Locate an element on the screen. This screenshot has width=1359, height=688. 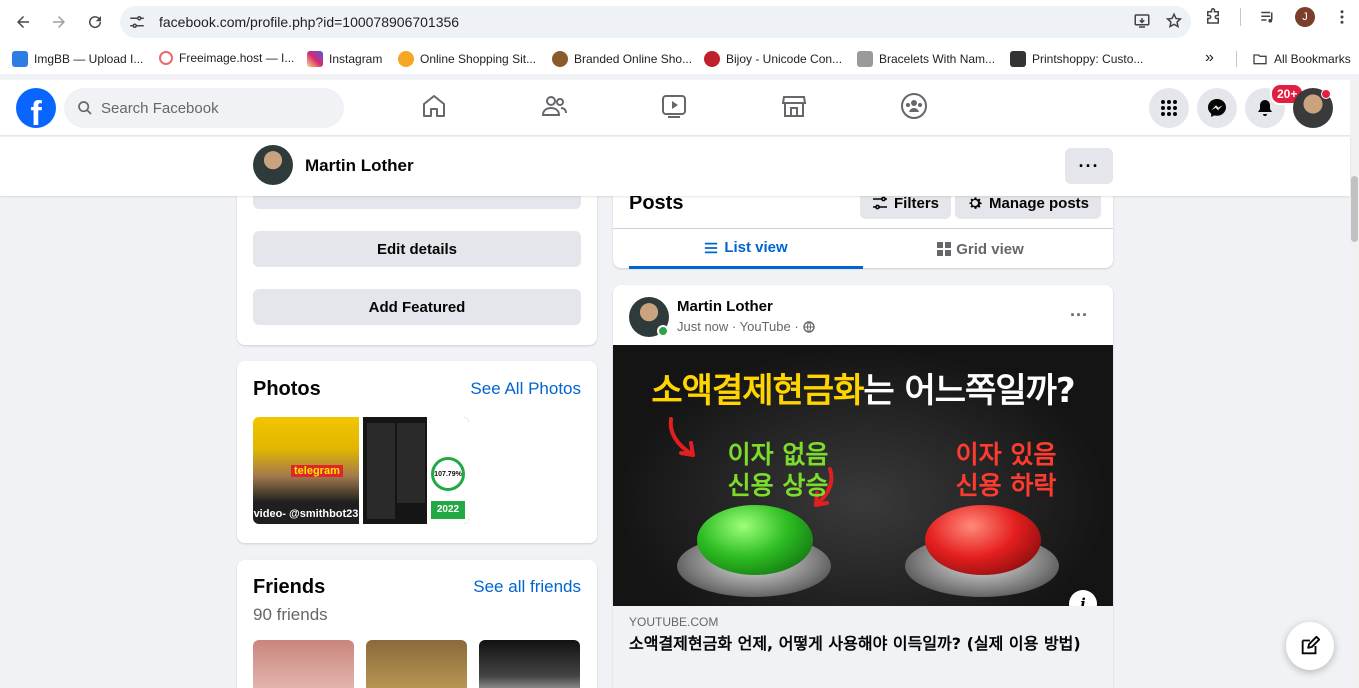
red-button is located at coordinates (983, 540).